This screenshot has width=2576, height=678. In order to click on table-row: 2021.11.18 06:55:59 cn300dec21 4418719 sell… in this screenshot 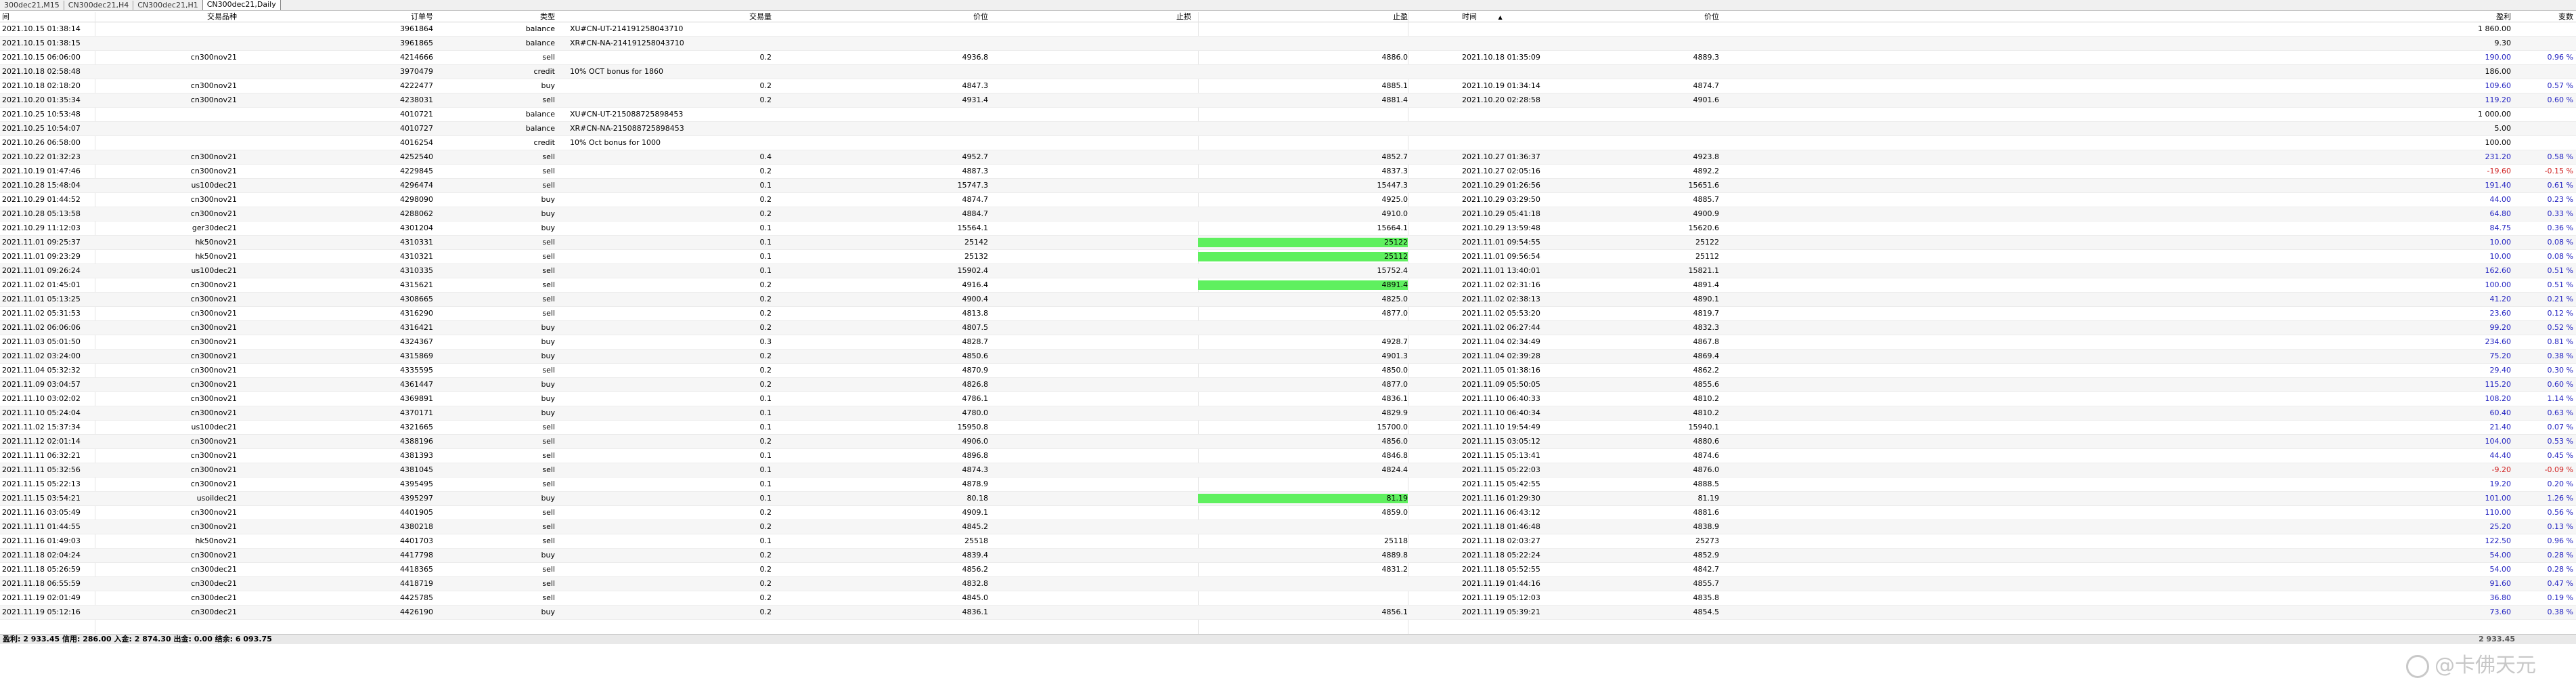, I will do `click(1288, 584)`.